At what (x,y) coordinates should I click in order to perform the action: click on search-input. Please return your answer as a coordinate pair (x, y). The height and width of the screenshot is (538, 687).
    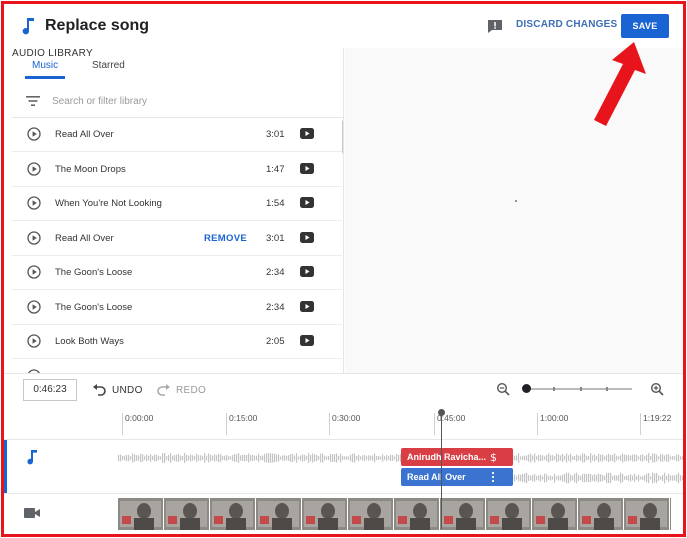
    Looking at the image, I should click on (182, 101).